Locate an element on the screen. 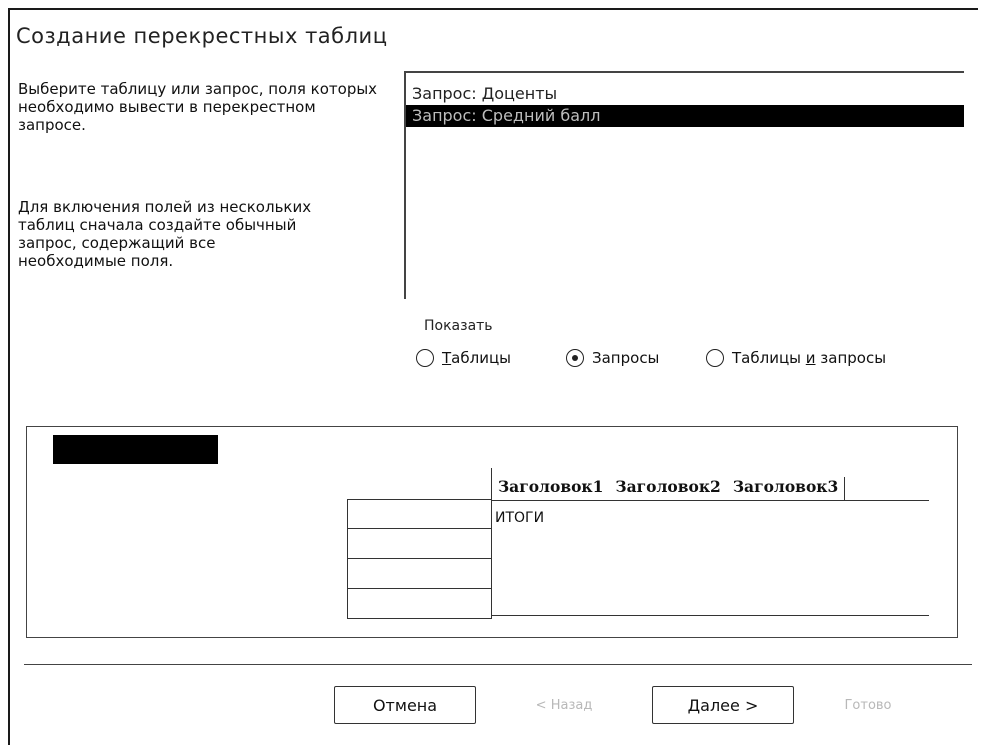 This screenshot has width=986, height=753. row-headers is located at coordinates (419, 559).